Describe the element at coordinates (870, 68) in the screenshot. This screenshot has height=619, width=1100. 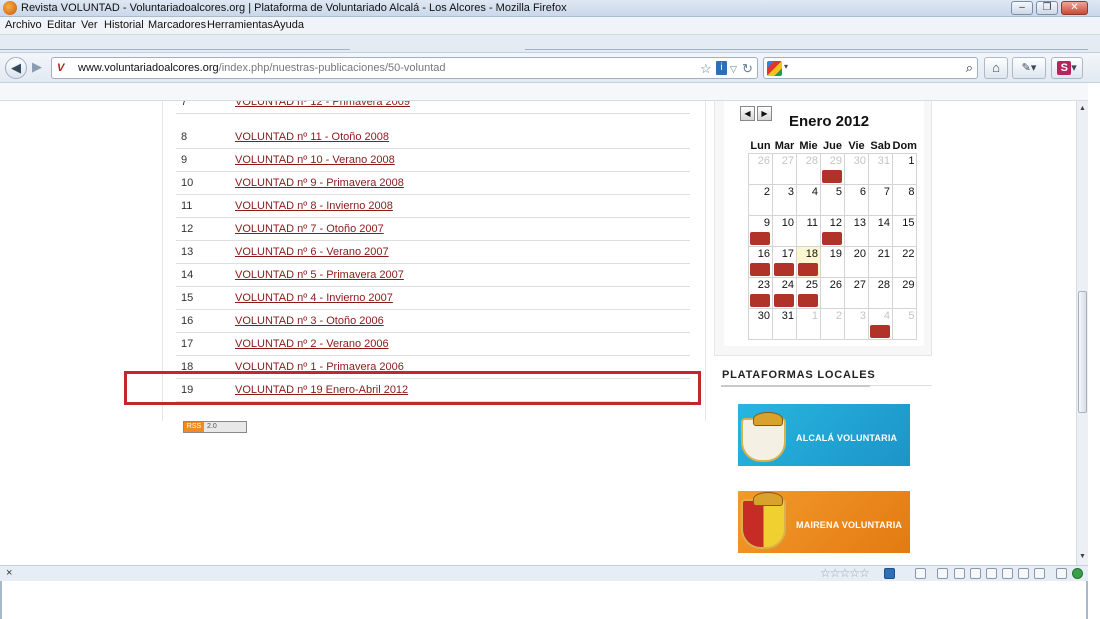
I see `search-bar: ▾ ⌕` at that location.